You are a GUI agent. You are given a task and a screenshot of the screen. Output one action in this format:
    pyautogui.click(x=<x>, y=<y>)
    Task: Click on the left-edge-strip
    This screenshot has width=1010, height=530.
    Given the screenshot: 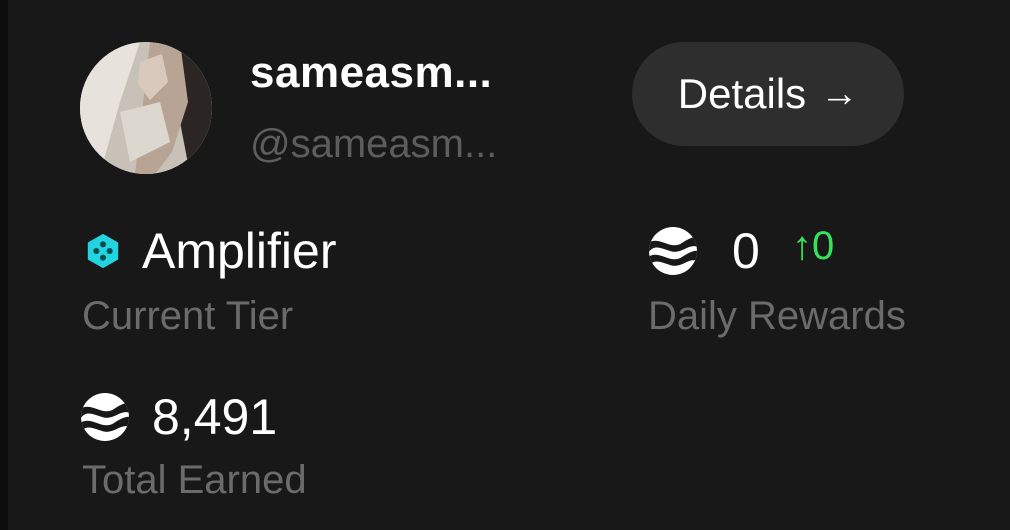 What is the action you would take?
    pyautogui.click(x=4, y=265)
    